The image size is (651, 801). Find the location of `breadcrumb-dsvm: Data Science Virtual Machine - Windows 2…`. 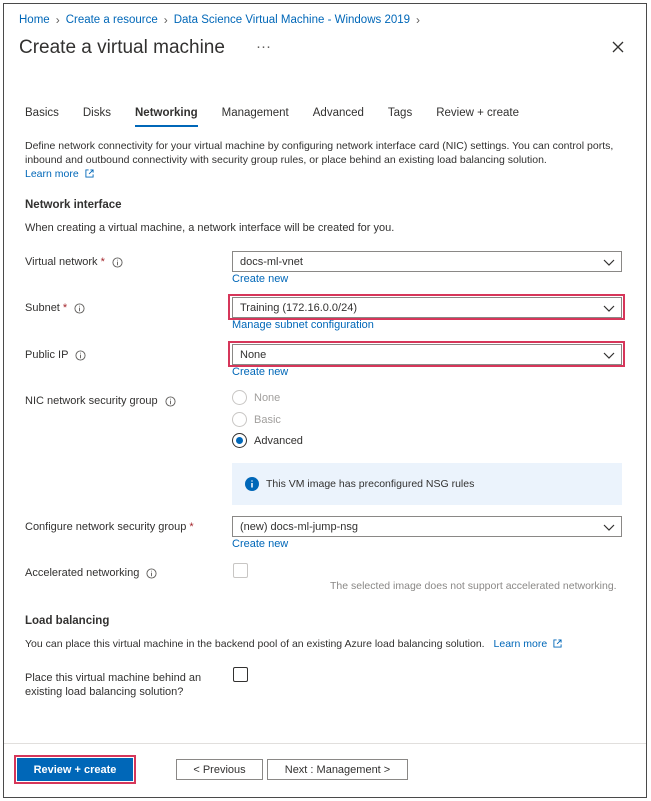

breadcrumb-dsvm: Data Science Virtual Machine - Windows 2… is located at coordinates (292, 20).